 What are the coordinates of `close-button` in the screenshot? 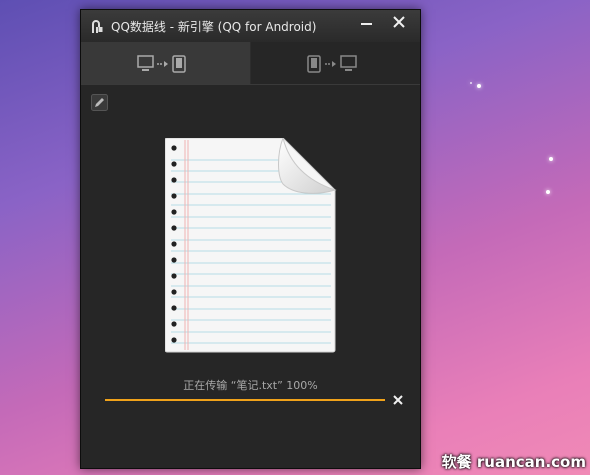 It's located at (399, 22).